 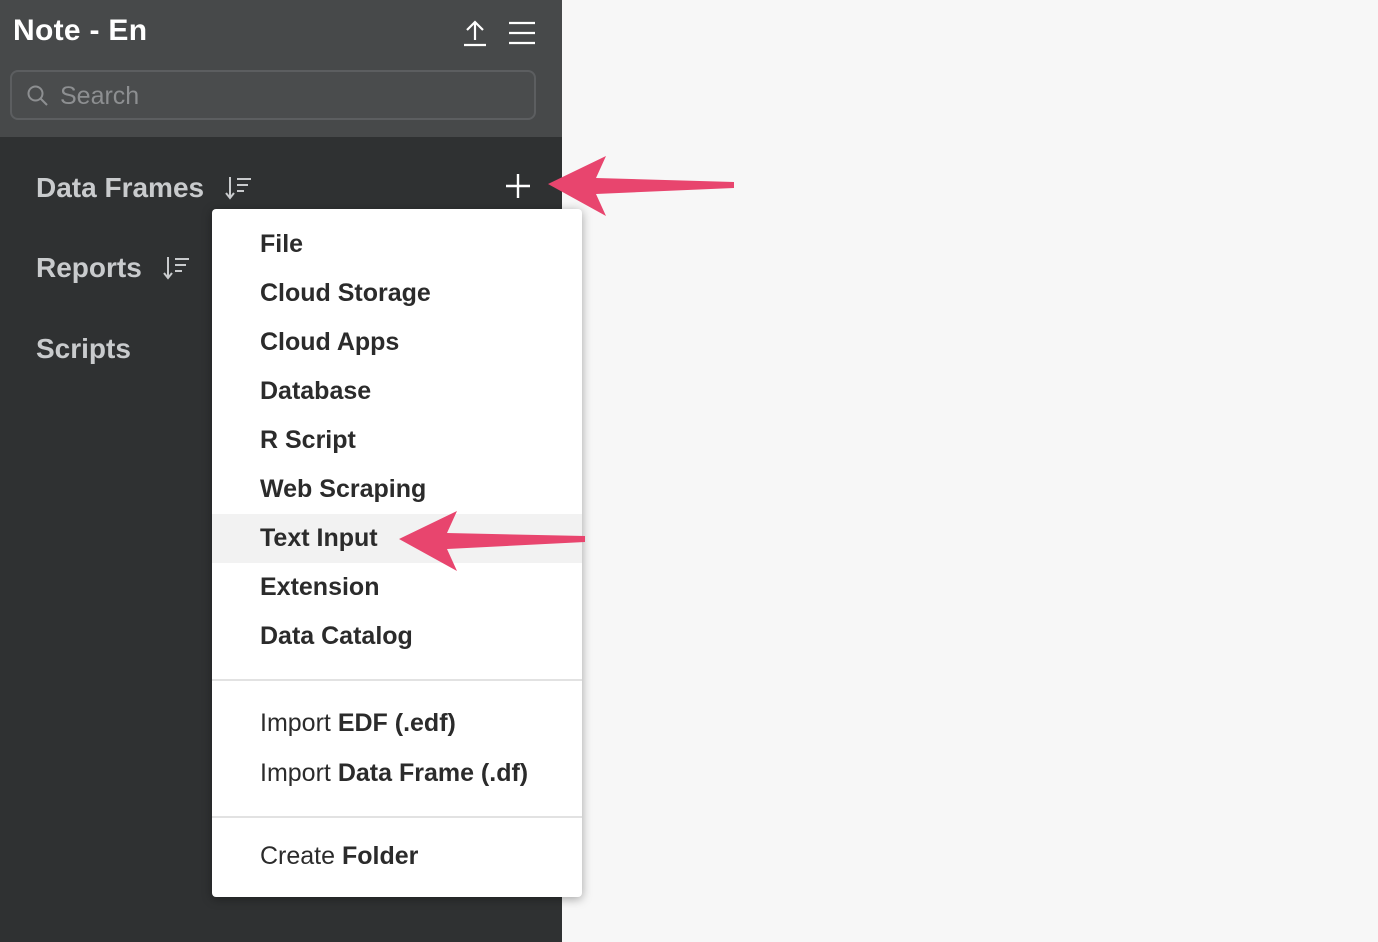 What do you see at coordinates (397, 391) in the screenshot?
I see `menu-item-database: Database` at bounding box center [397, 391].